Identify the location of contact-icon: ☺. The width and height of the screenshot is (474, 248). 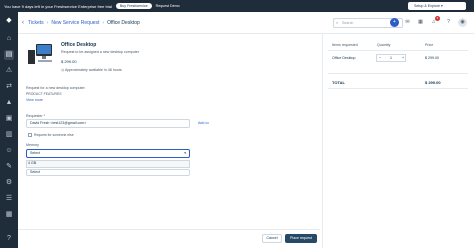
(9, 151).